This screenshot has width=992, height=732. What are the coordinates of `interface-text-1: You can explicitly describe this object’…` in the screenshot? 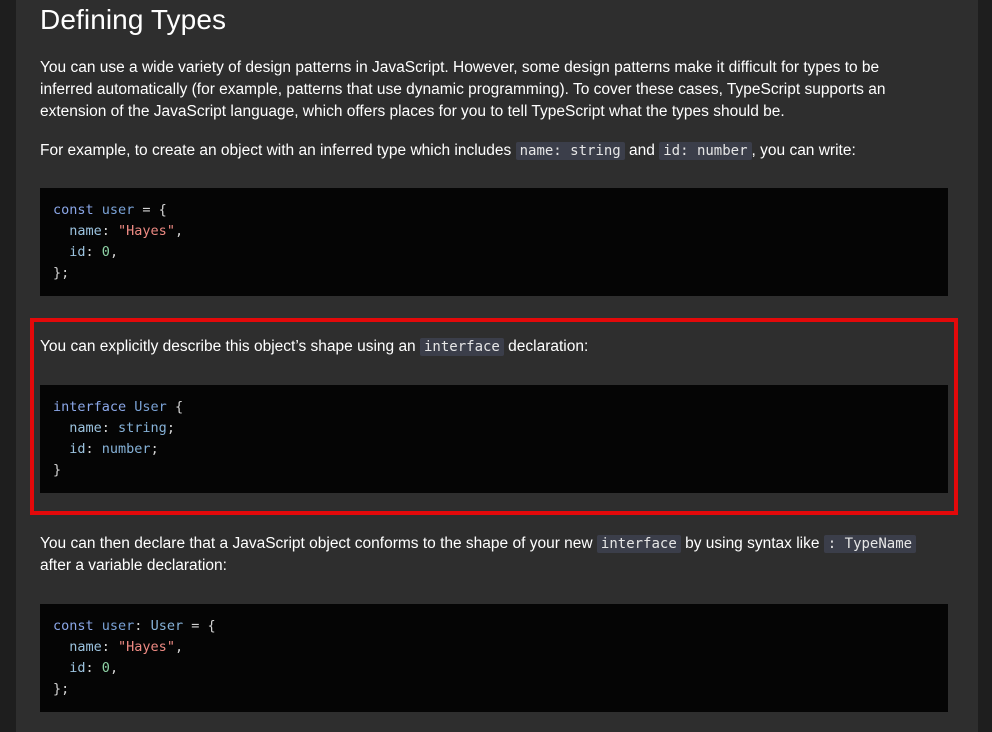 It's located at (230, 346).